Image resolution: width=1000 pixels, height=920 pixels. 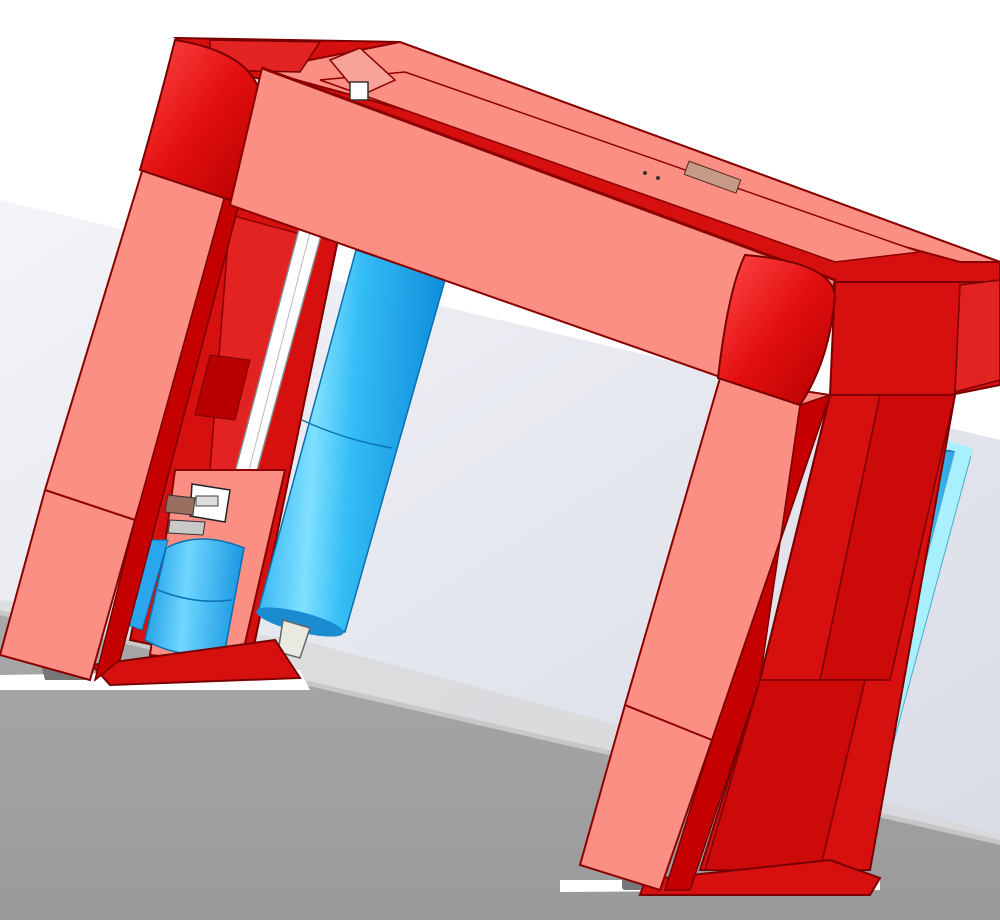 I want to click on motor-shaft-housing, so click(x=186, y=527).